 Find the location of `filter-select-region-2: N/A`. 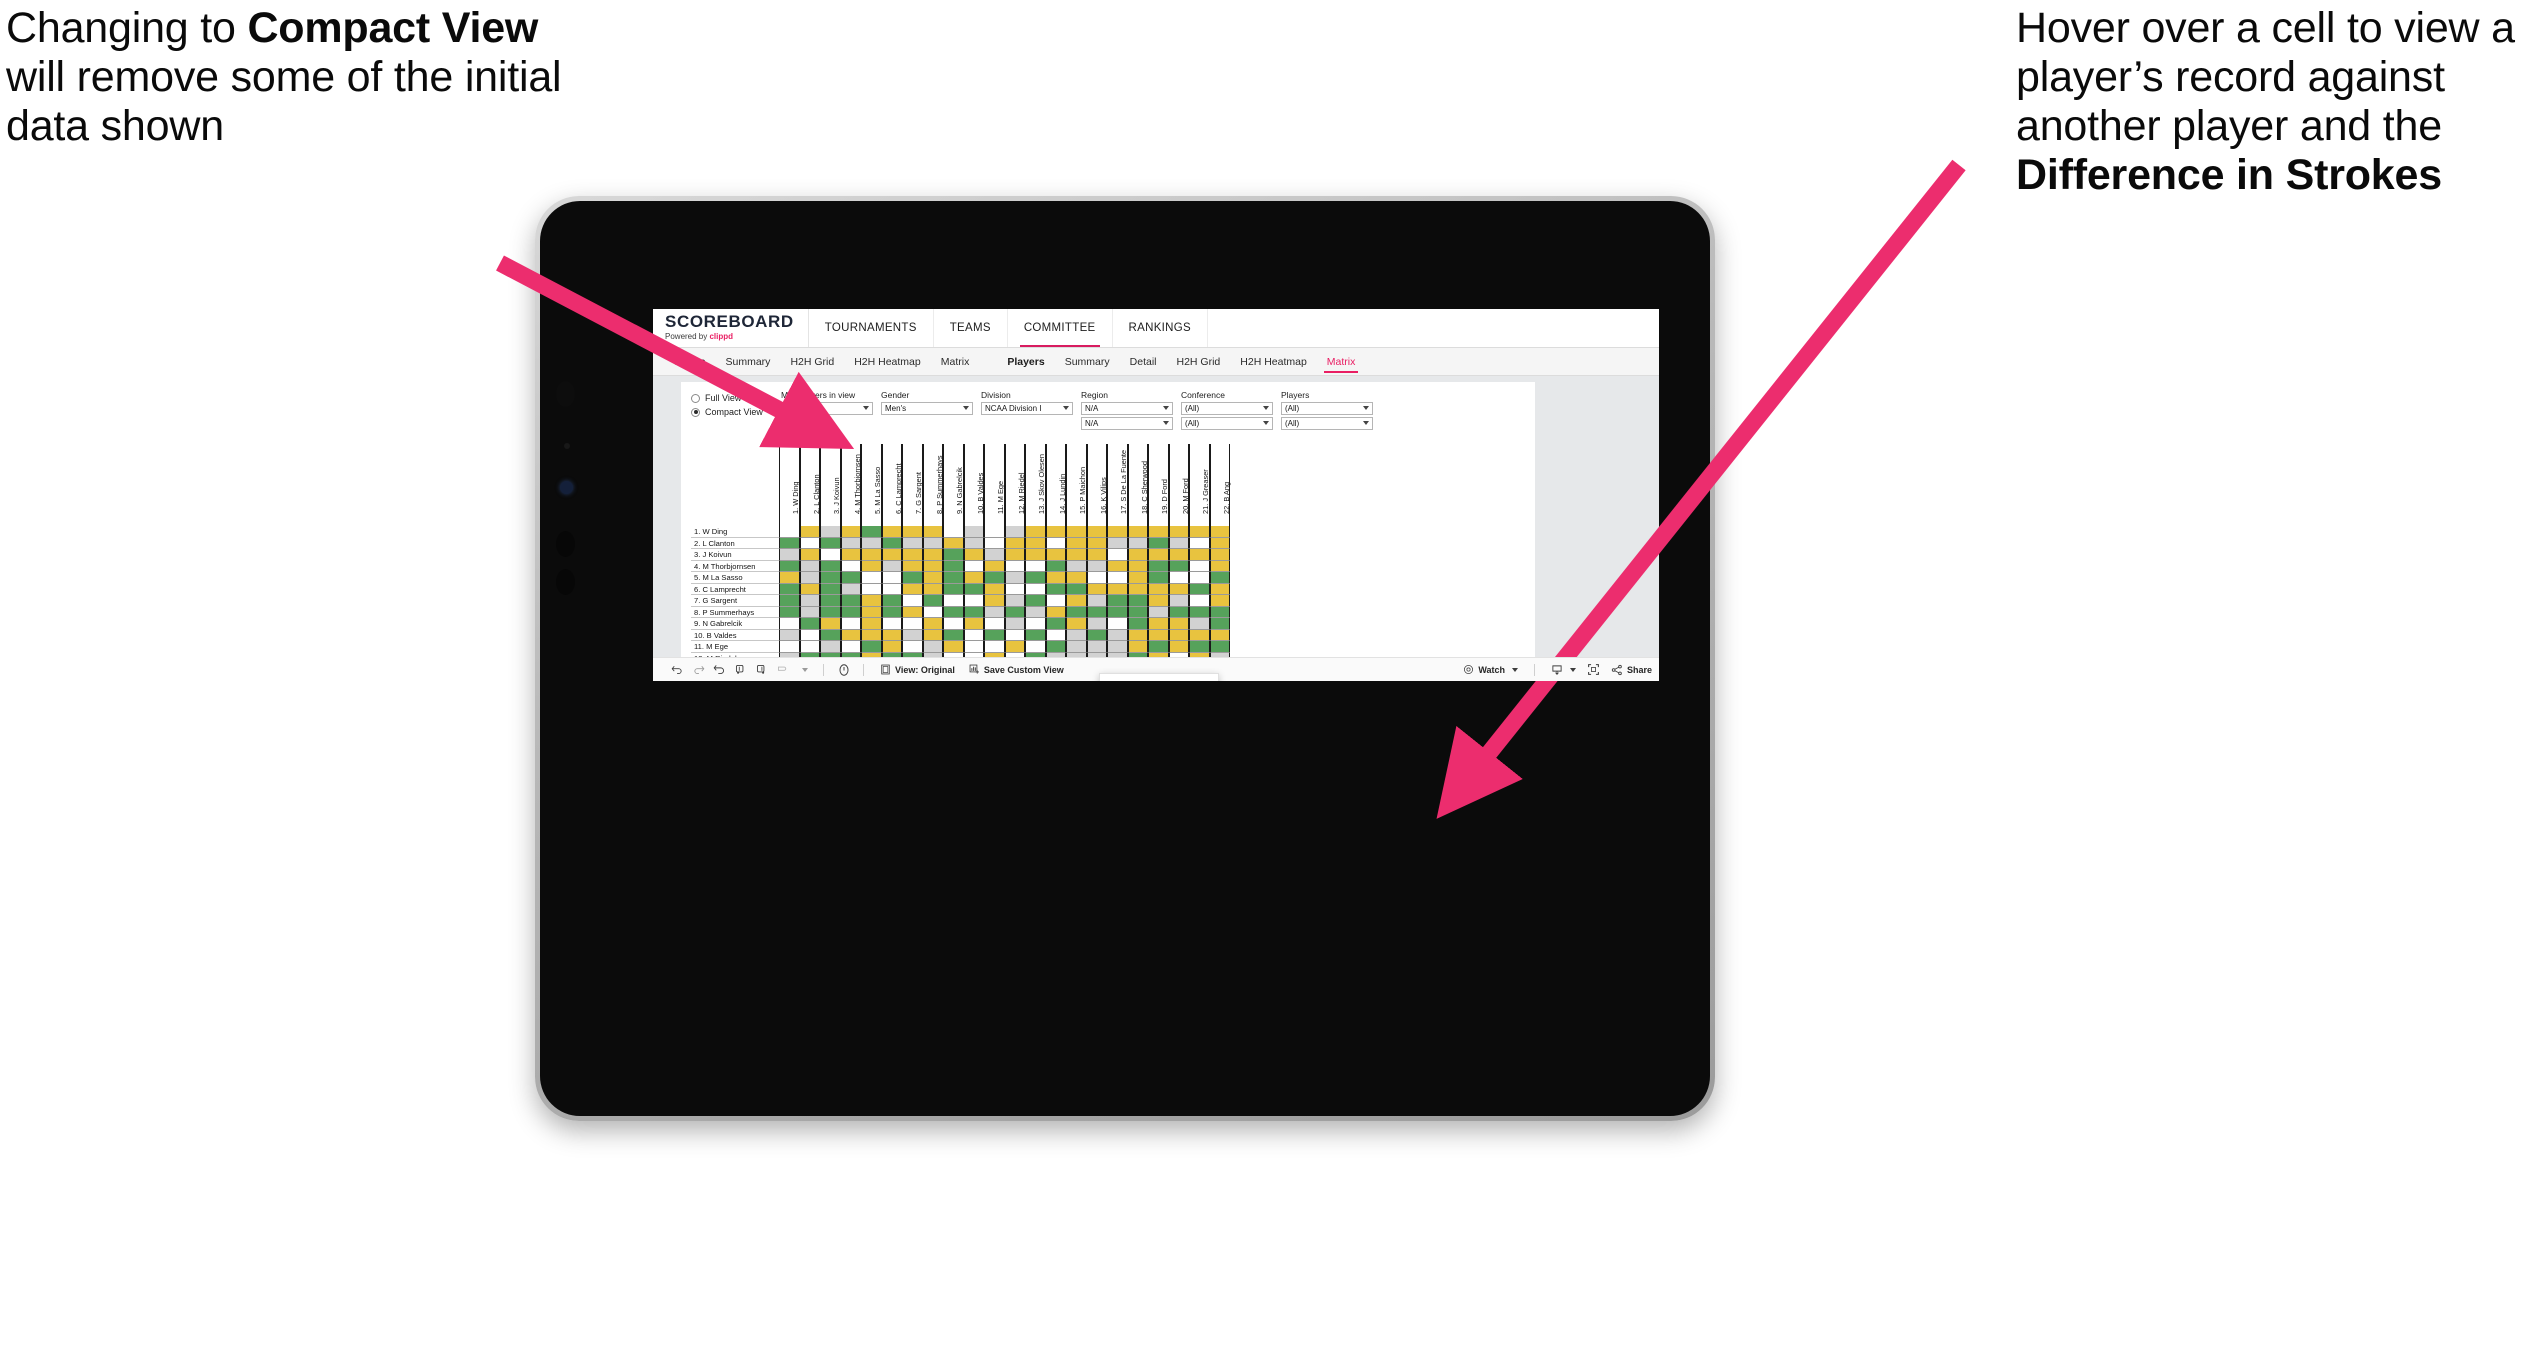

filter-select-region-2: N/A is located at coordinates (1127, 423).